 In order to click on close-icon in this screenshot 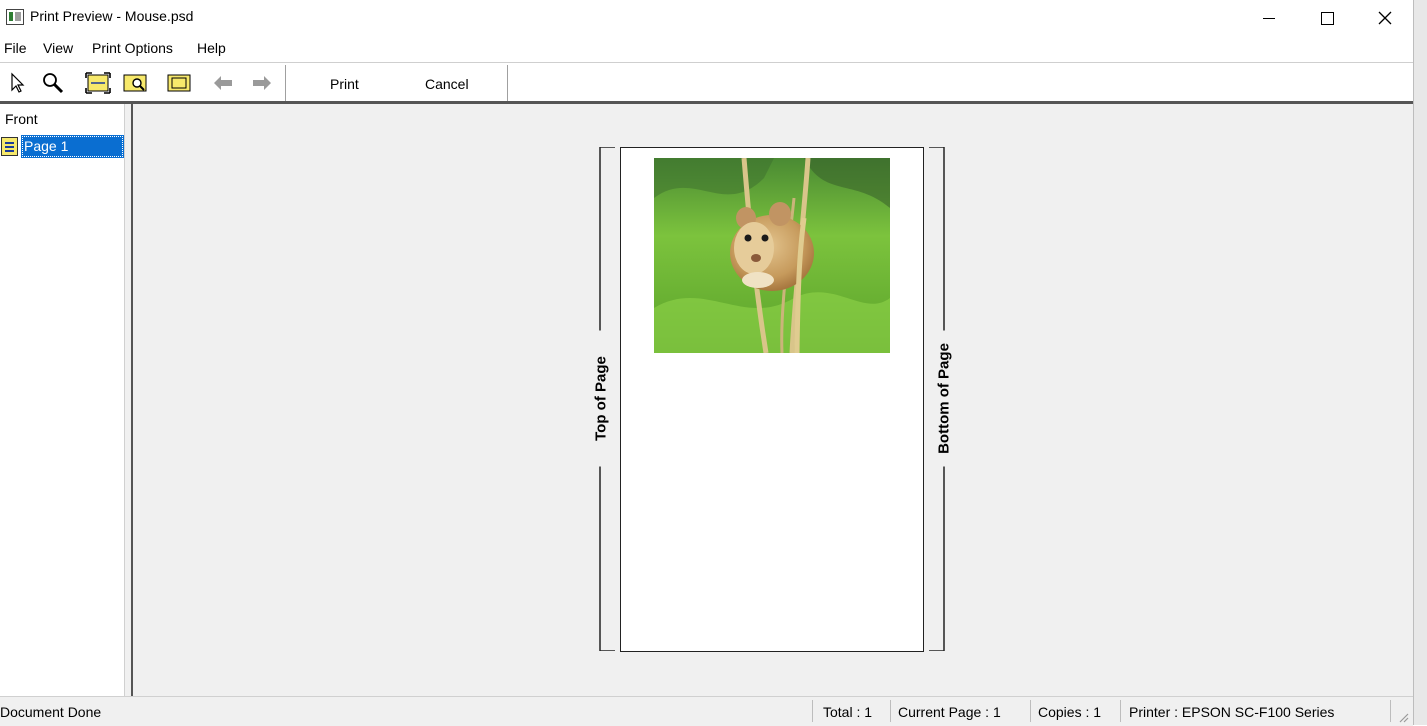, I will do `click(1385, 18)`.